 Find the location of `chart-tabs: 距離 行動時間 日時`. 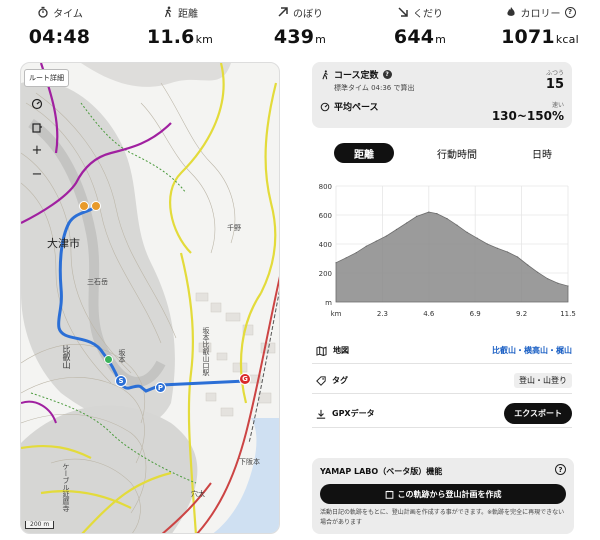

chart-tabs: 距離 行動時間 日時 is located at coordinates (442, 153).